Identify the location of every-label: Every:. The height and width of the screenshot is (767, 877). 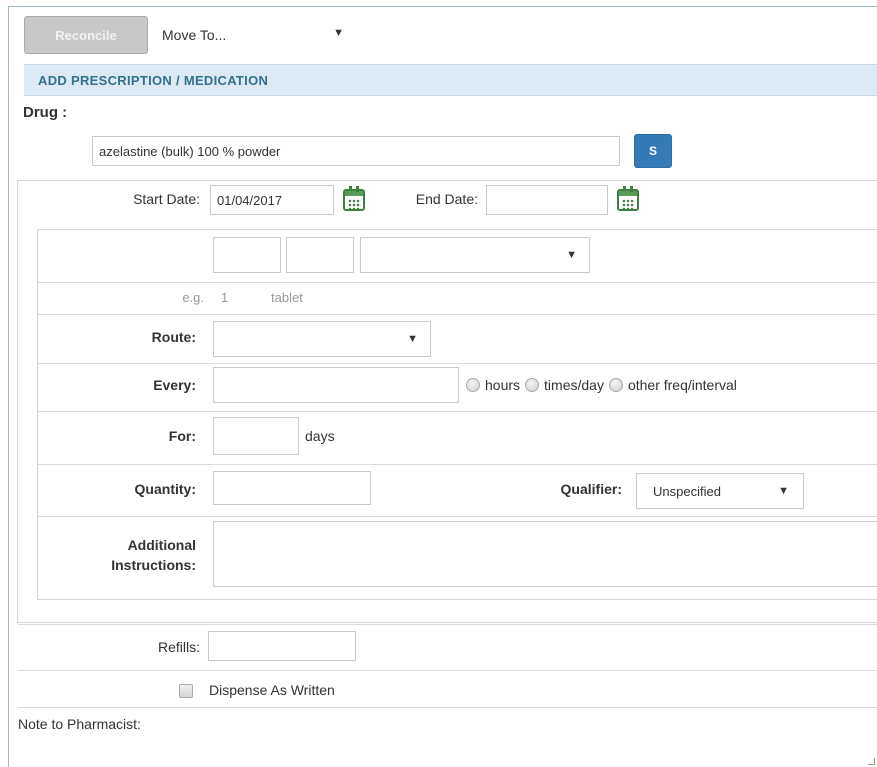
(174, 385).